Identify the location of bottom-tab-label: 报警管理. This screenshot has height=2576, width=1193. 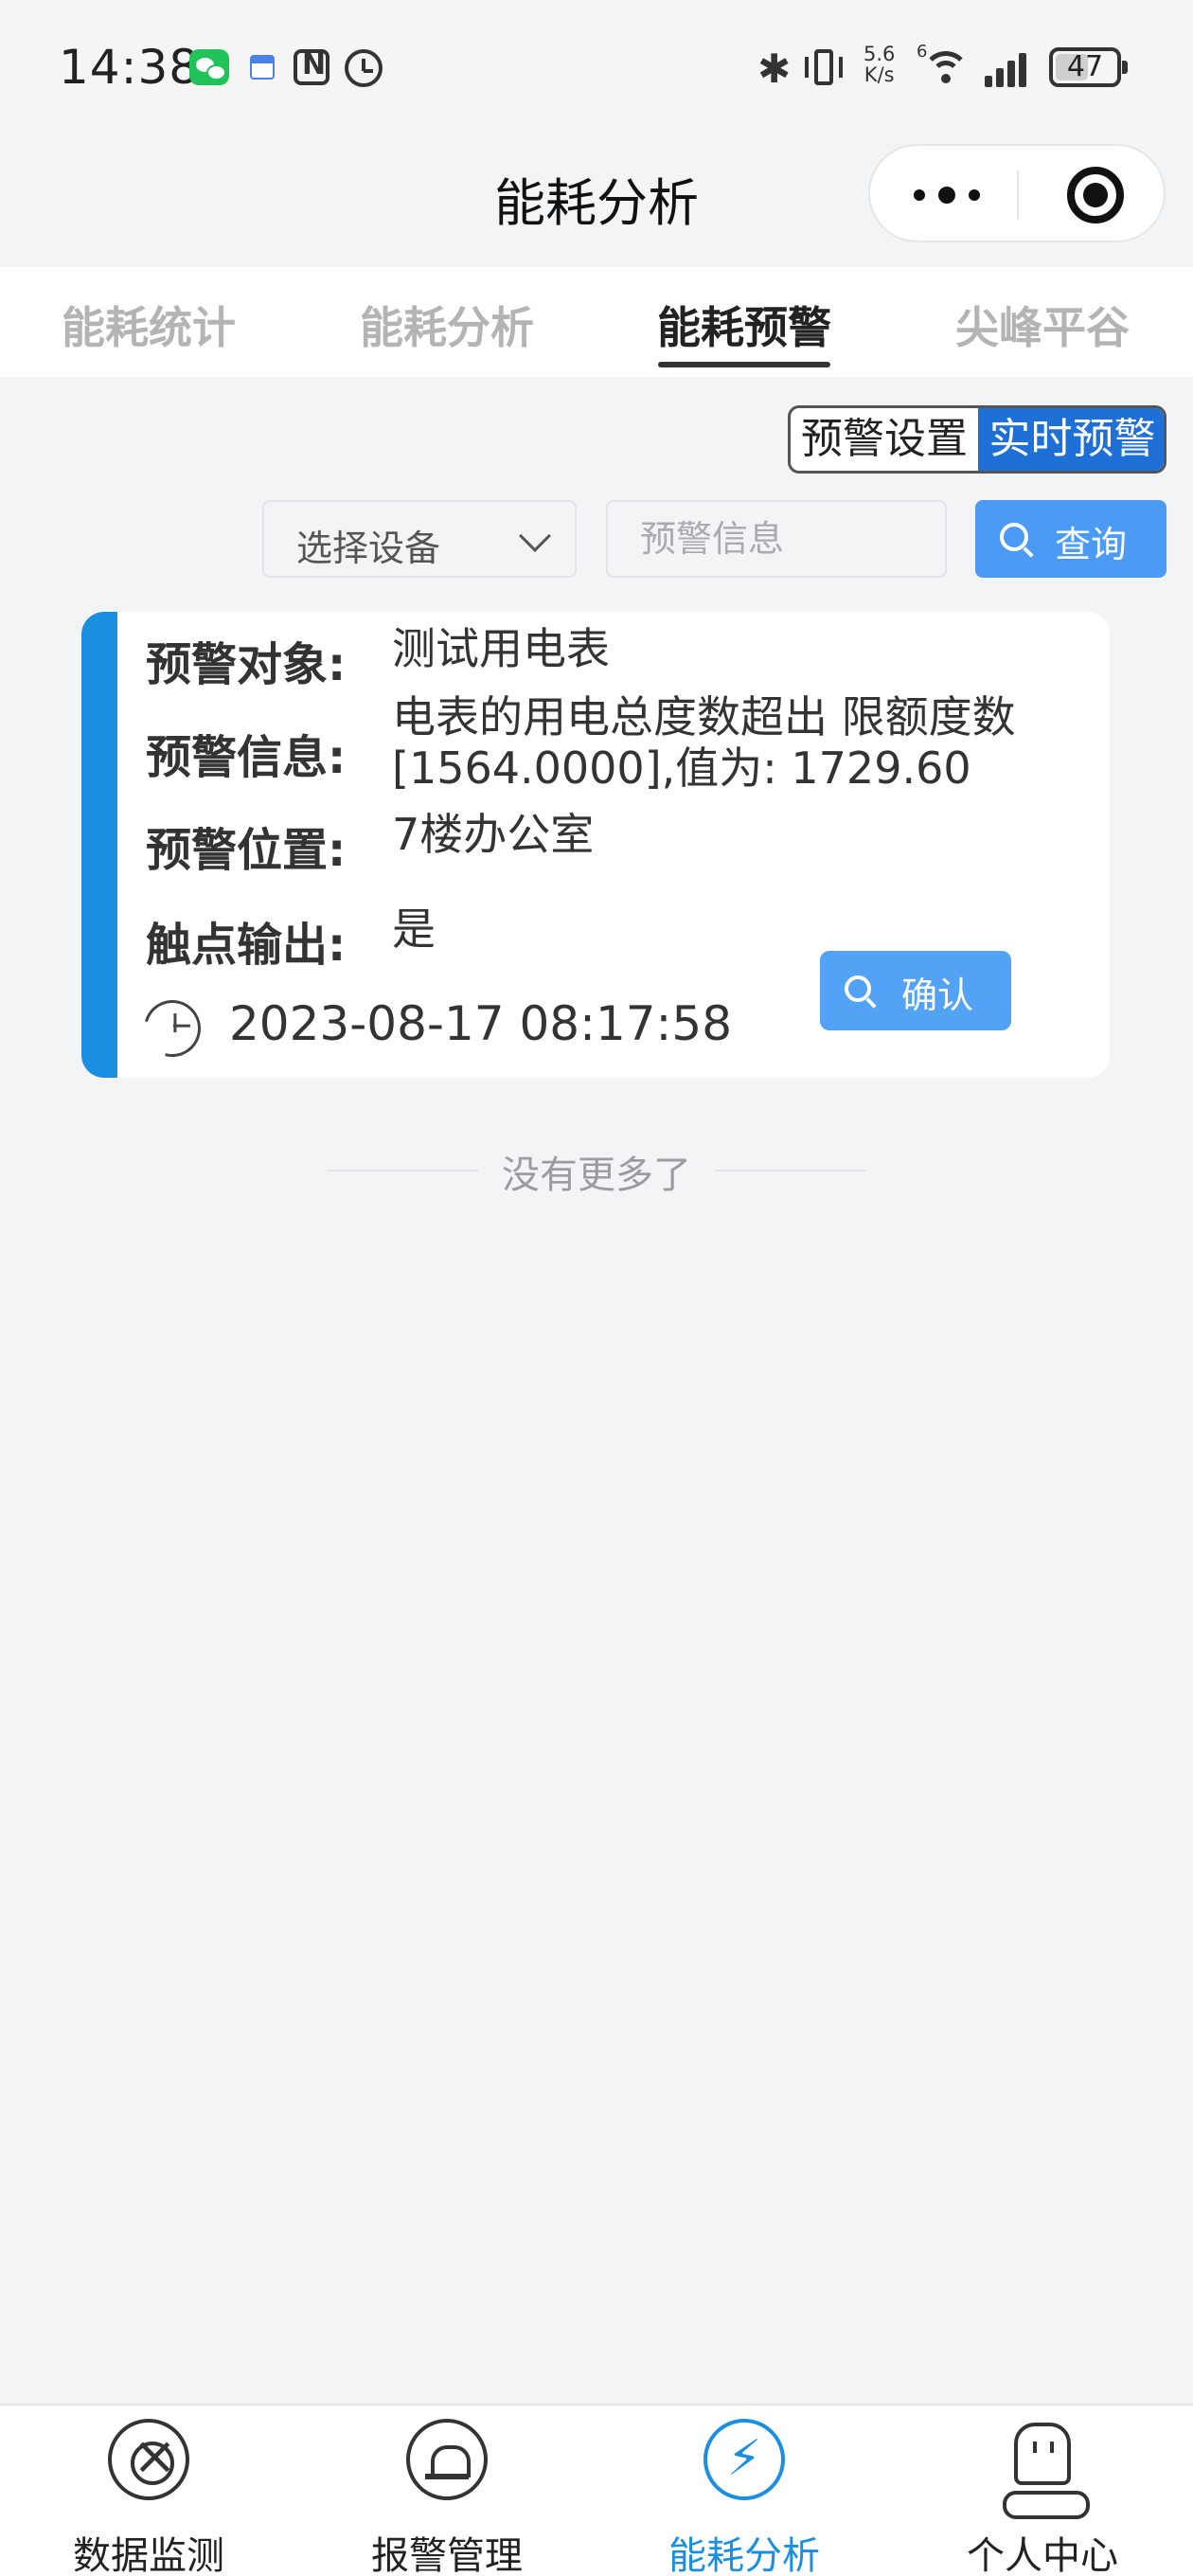
(447, 2555).